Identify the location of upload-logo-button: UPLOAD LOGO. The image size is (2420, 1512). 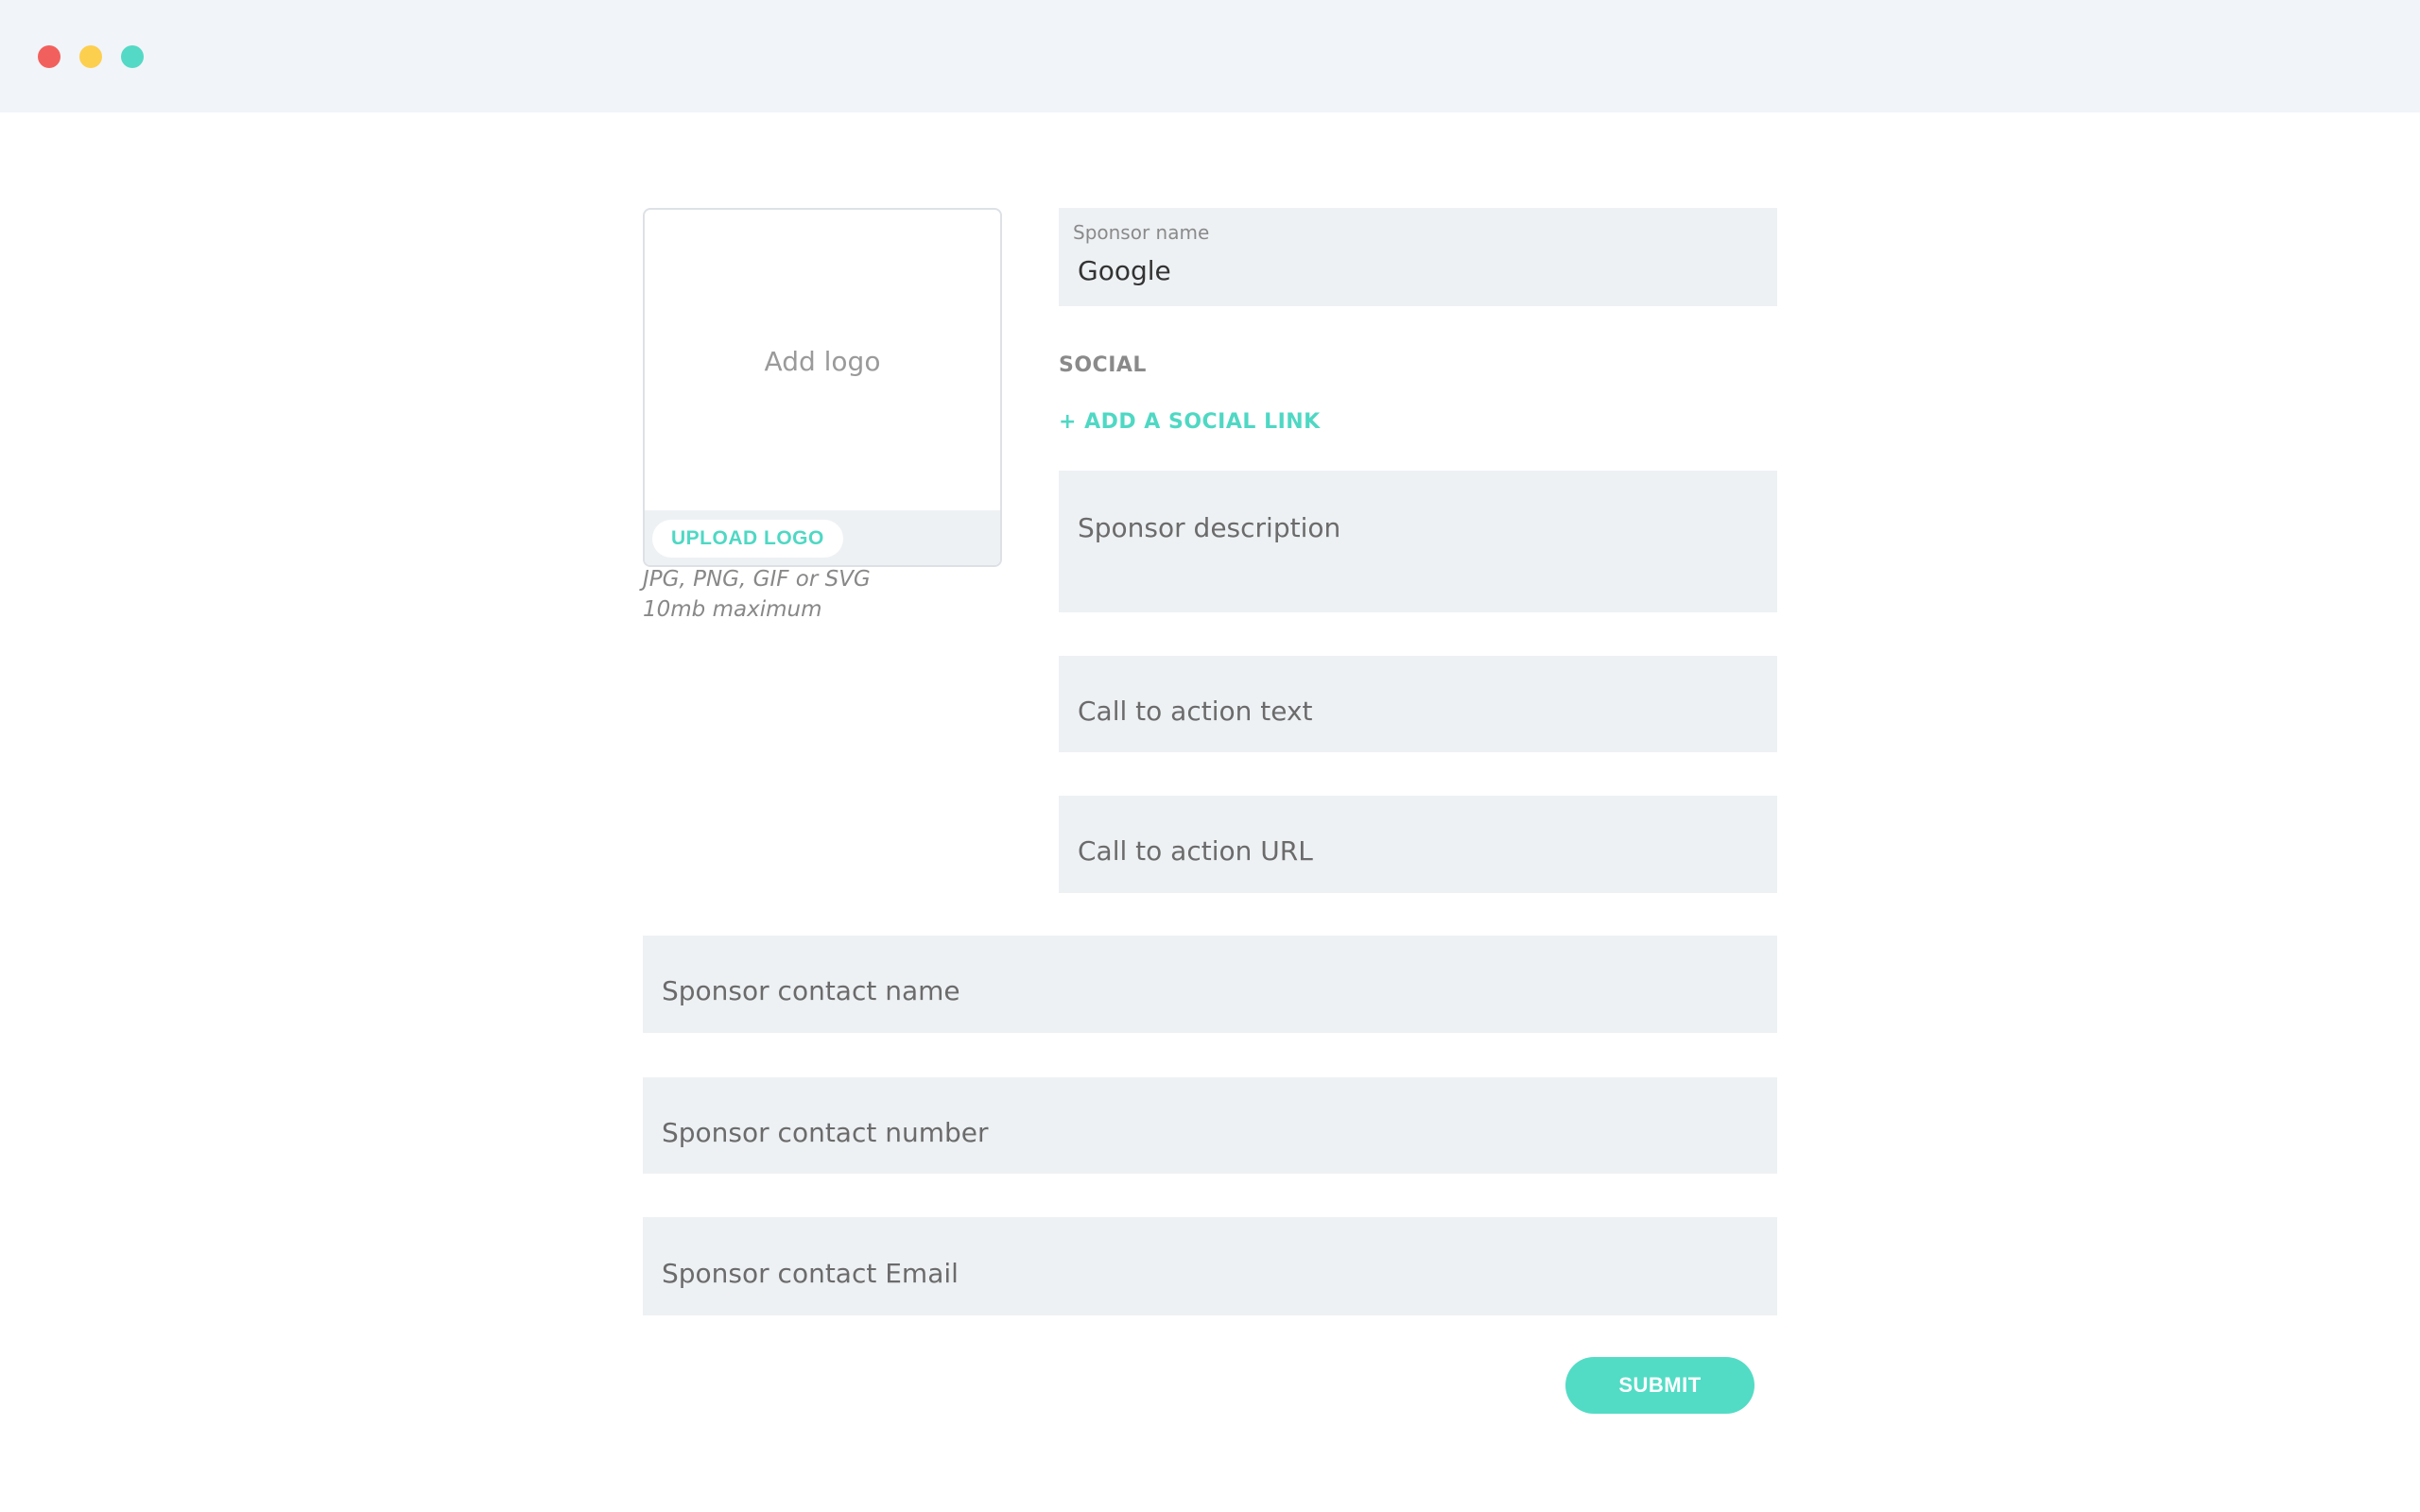
(747, 539).